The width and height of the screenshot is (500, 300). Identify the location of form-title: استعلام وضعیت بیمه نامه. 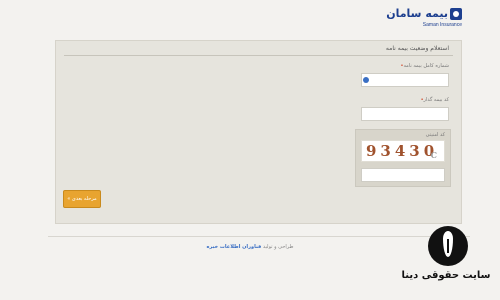
(417, 48).